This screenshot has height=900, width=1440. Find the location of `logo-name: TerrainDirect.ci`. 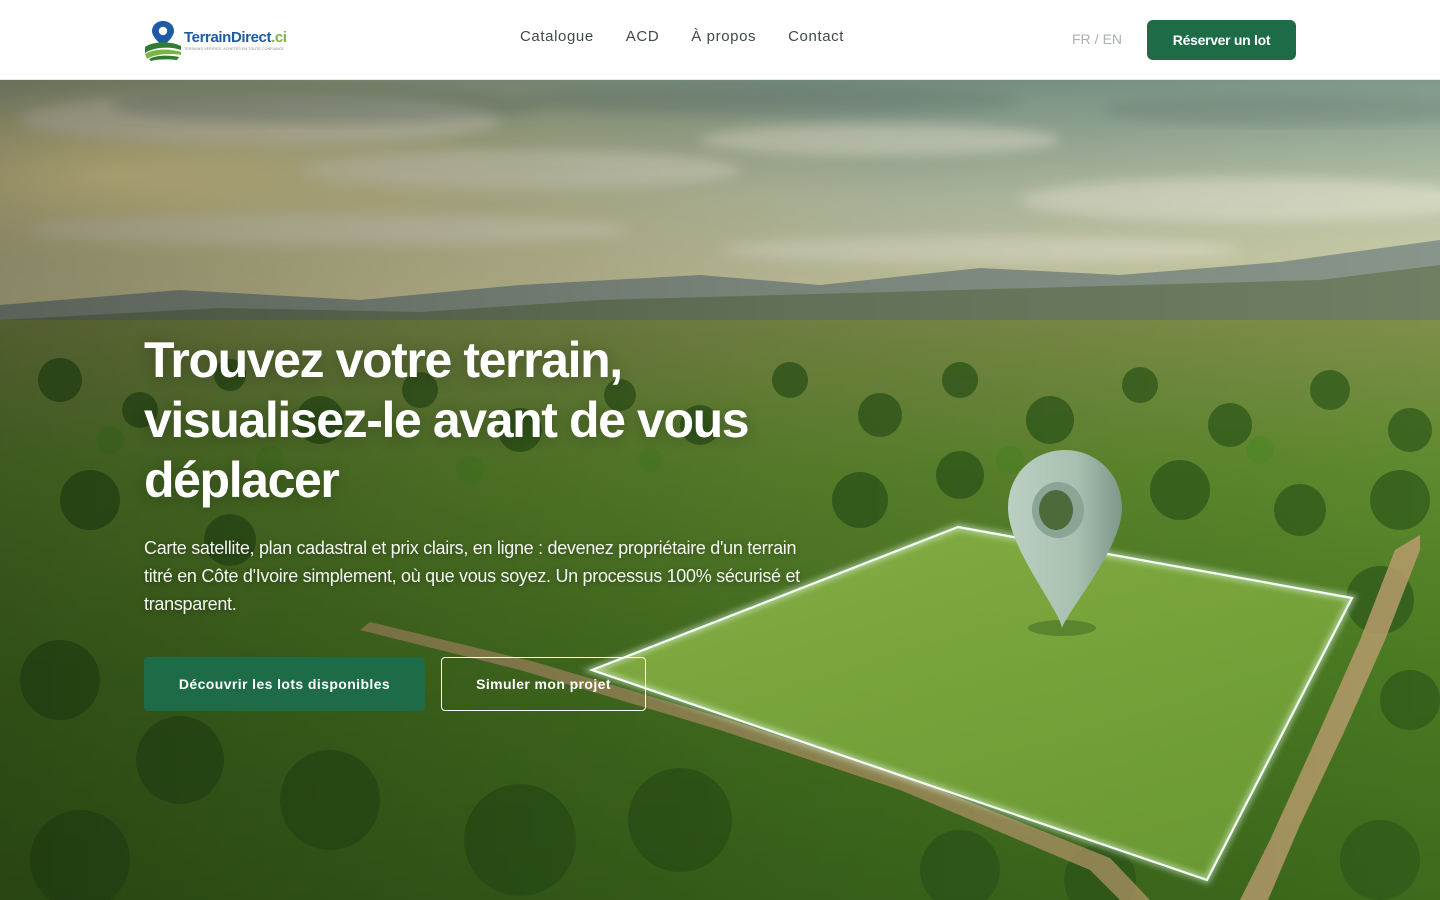

logo-name: TerrainDirect.ci is located at coordinates (235, 37).